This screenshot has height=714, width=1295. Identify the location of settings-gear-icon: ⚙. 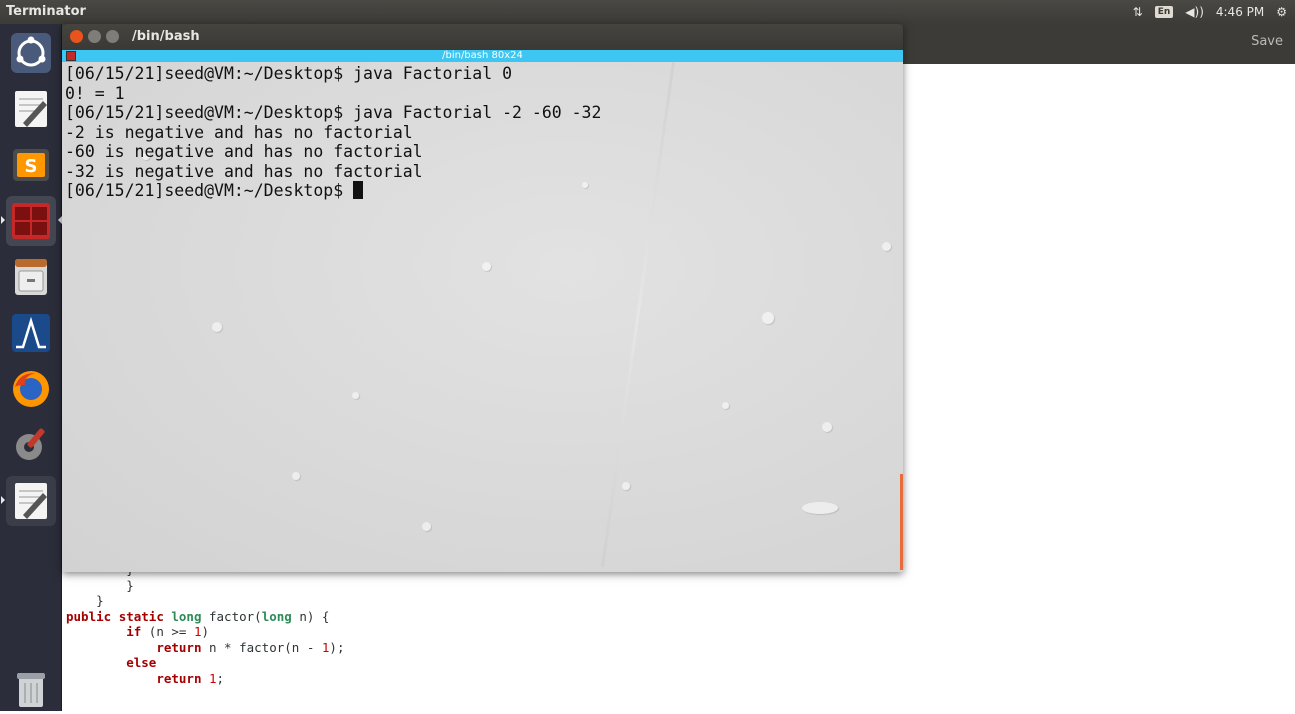
(1281, 12).